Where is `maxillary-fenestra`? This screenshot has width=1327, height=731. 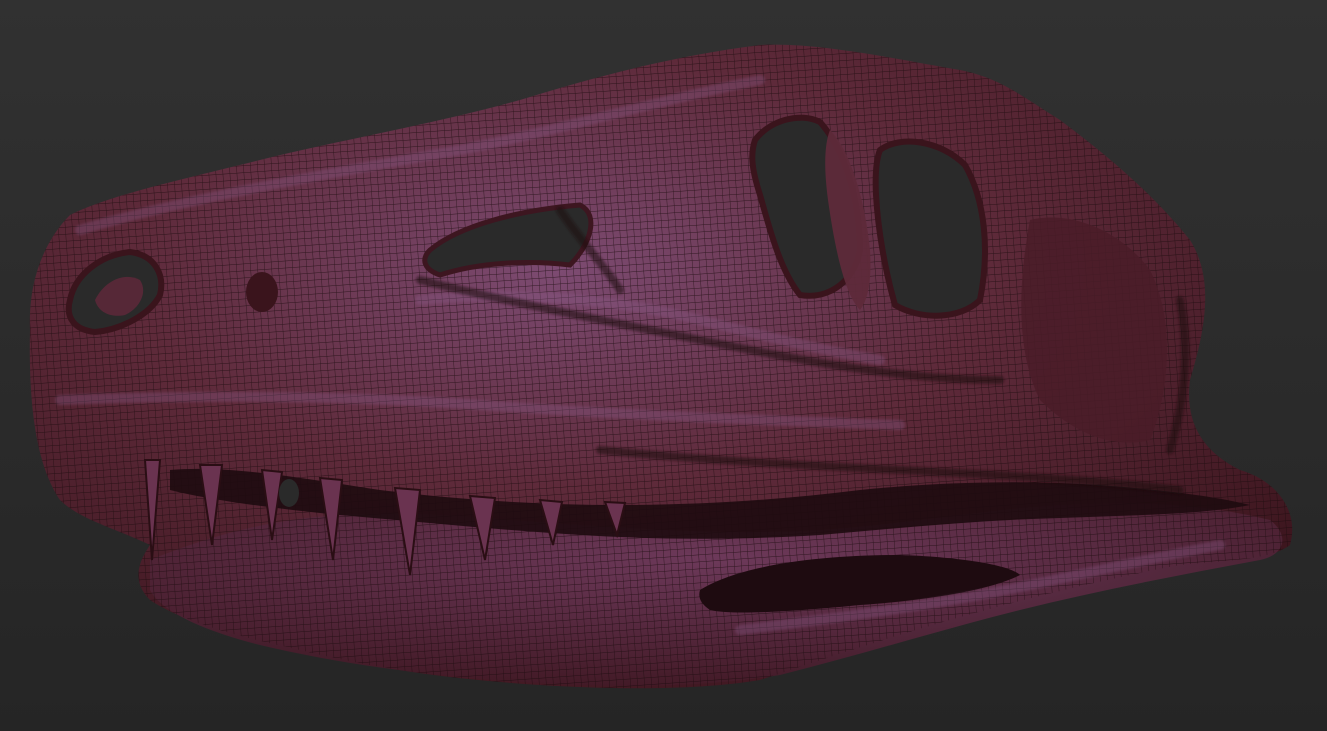
maxillary-fenestra is located at coordinates (262, 292).